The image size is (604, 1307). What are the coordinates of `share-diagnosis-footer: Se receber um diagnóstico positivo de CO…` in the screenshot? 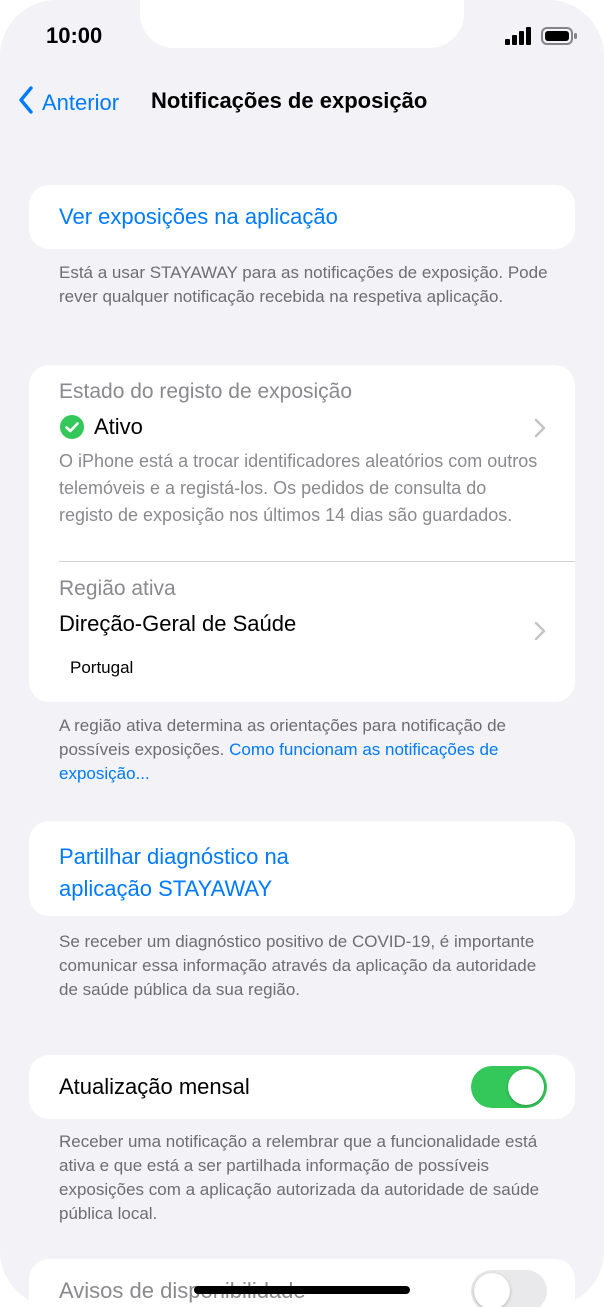 It's located at (298, 965).